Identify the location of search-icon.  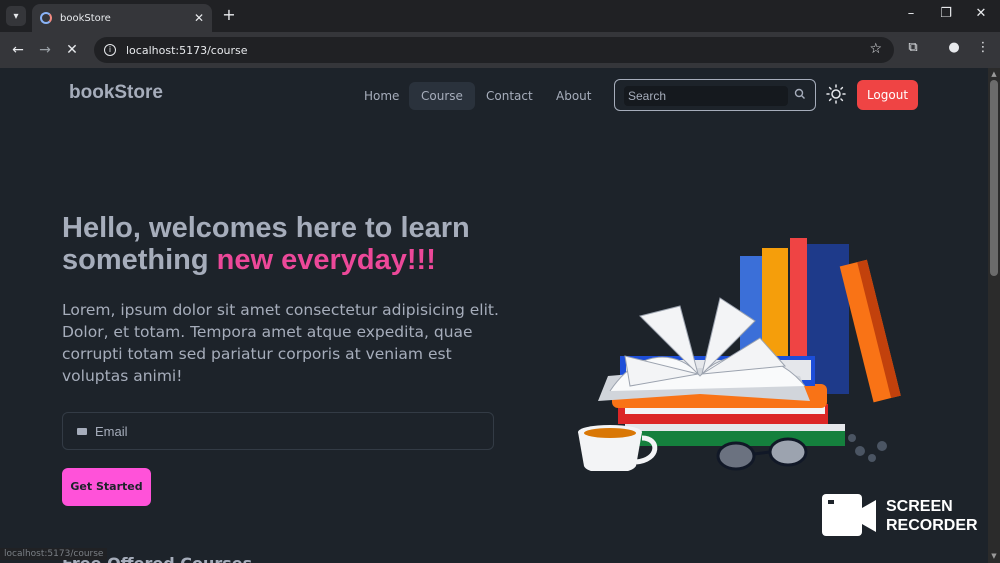
(800, 94).